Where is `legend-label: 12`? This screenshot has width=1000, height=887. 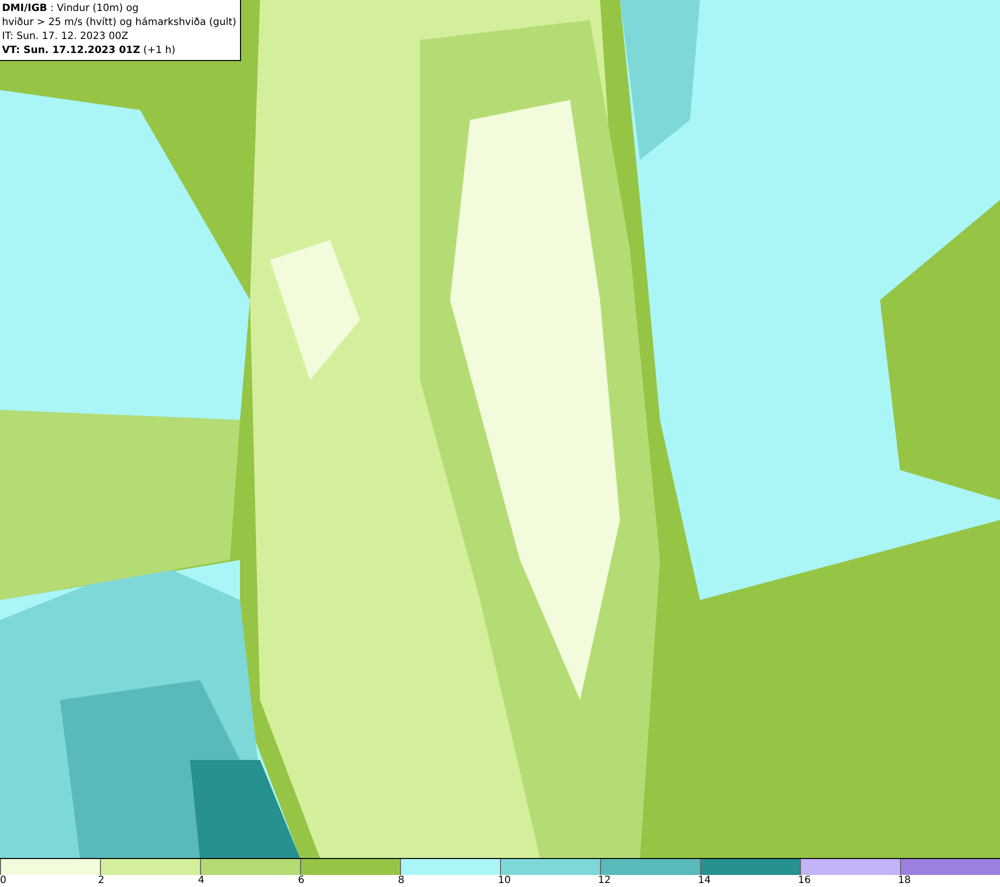
legend-label: 12 is located at coordinates (604, 881).